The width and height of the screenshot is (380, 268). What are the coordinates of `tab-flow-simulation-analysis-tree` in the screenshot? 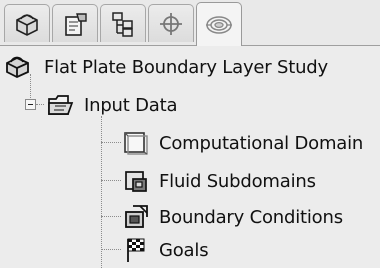 It's located at (219, 24).